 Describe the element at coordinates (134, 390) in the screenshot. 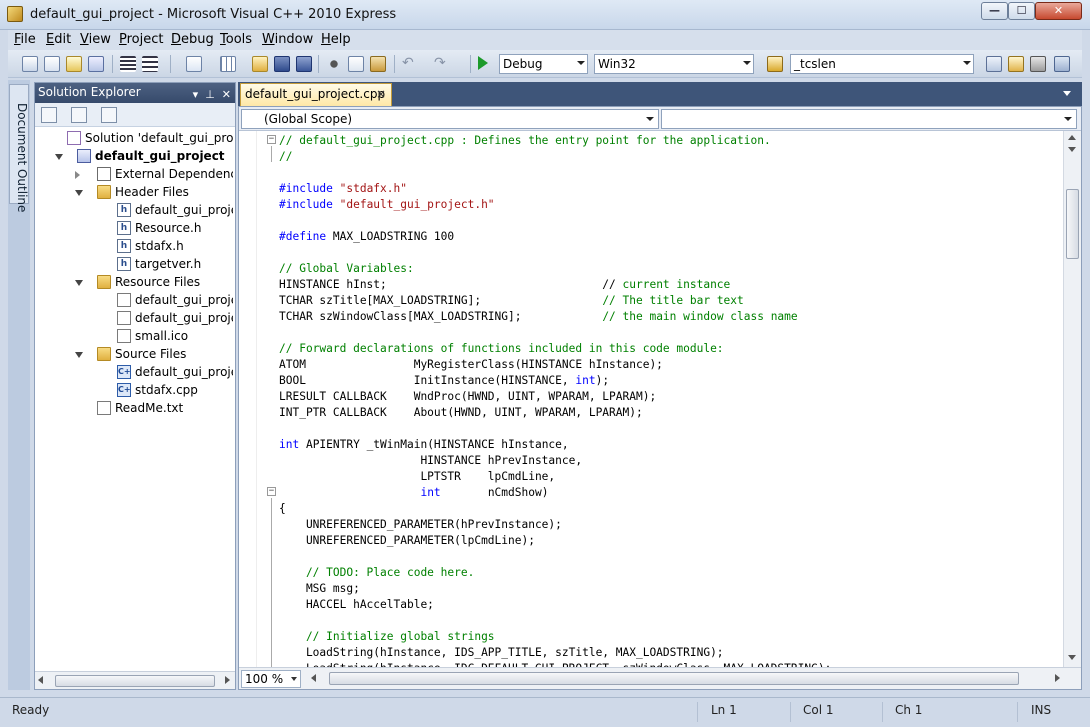

I see `tree-item: C+ stdafx.cpp` at that location.